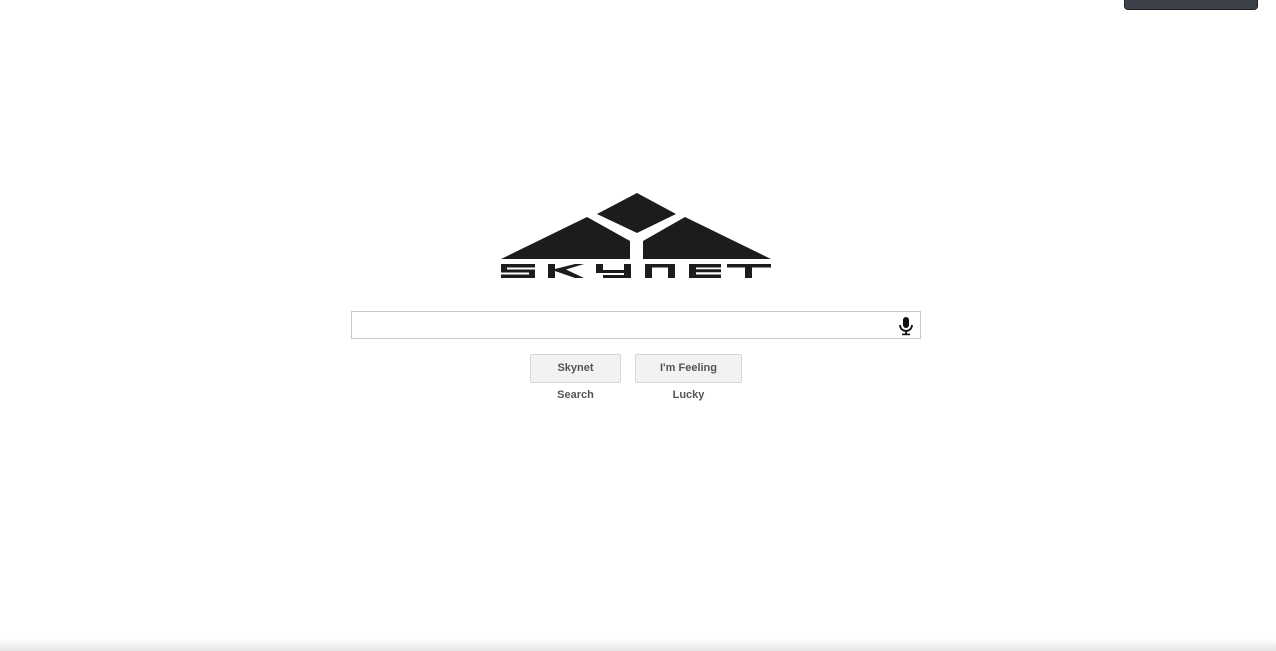 Image resolution: width=1276 pixels, height=651 pixels. What do you see at coordinates (906, 326) in the screenshot?
I see `microphone-icon` at bounding box center [906, 326].